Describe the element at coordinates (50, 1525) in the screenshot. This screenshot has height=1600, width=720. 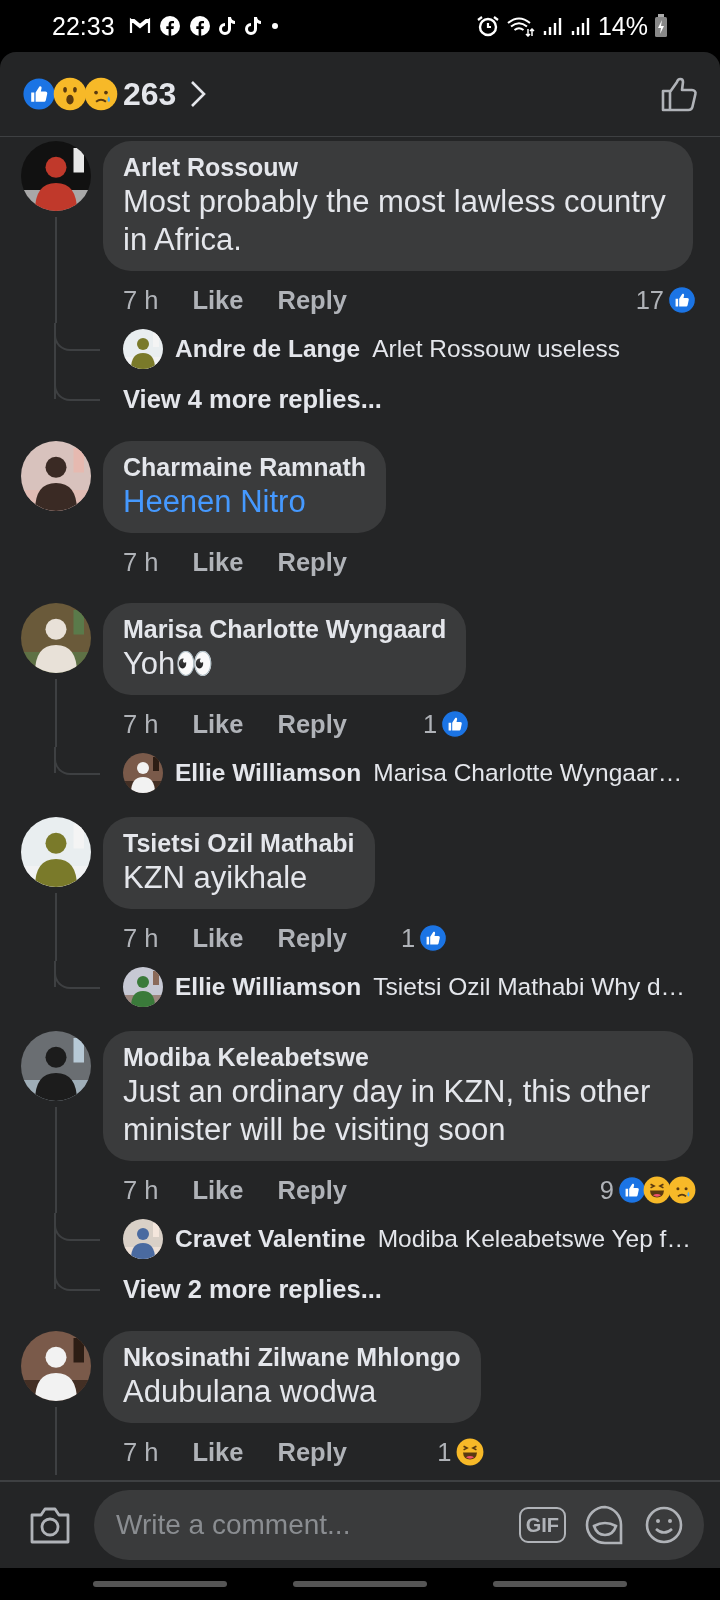
I see `camera-icon` at that location.